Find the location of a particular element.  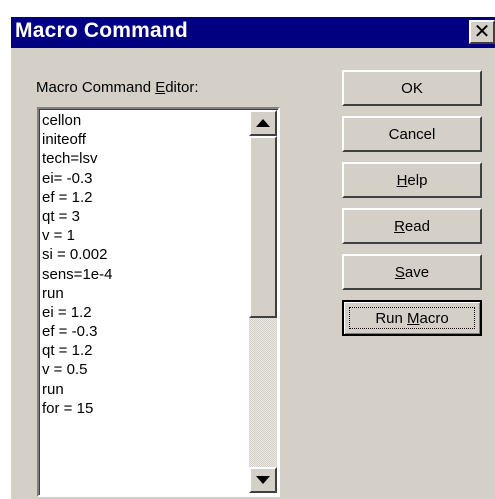

scroll-down-button is located at coordinates (263, 480).